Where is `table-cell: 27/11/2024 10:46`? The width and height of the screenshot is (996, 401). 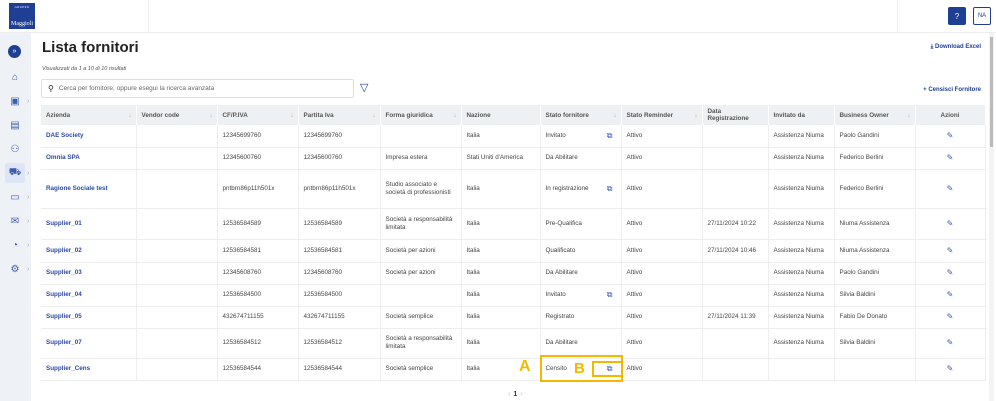
table-cell: 27/11/2024 10:46 is located at coordinates (735, 251).